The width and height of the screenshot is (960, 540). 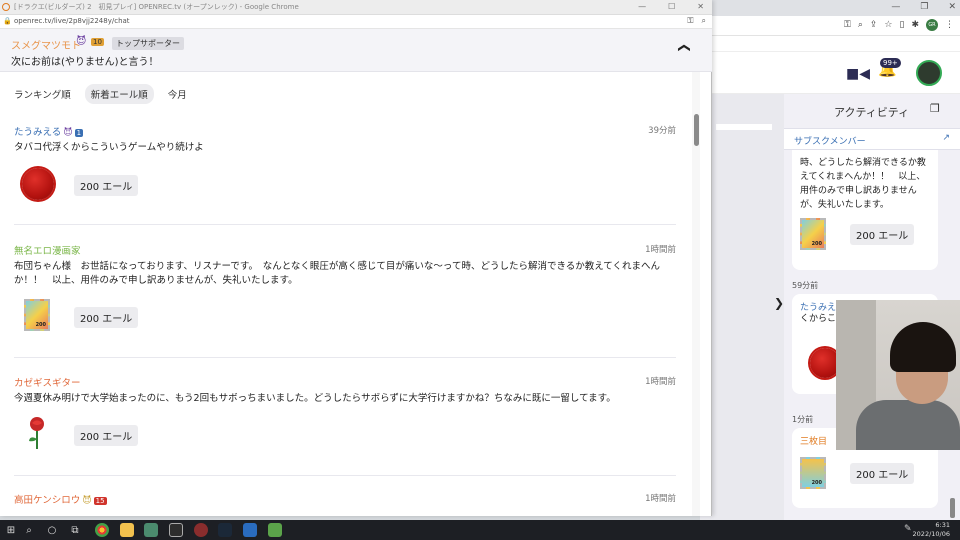 I want to click on entry-text: タバコ代浮くからこういうゲームやり続けよ, so click(x=109, y=147).